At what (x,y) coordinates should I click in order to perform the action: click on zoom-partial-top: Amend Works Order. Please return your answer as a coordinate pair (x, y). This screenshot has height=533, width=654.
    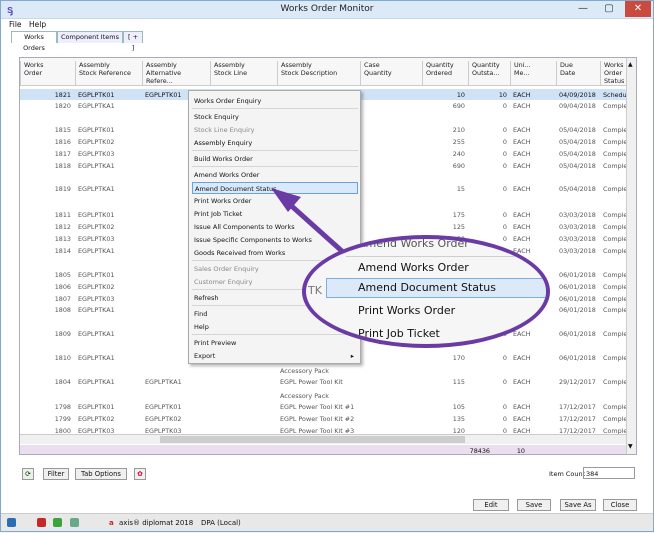
    Looking at the image, I should click on (413, 243).